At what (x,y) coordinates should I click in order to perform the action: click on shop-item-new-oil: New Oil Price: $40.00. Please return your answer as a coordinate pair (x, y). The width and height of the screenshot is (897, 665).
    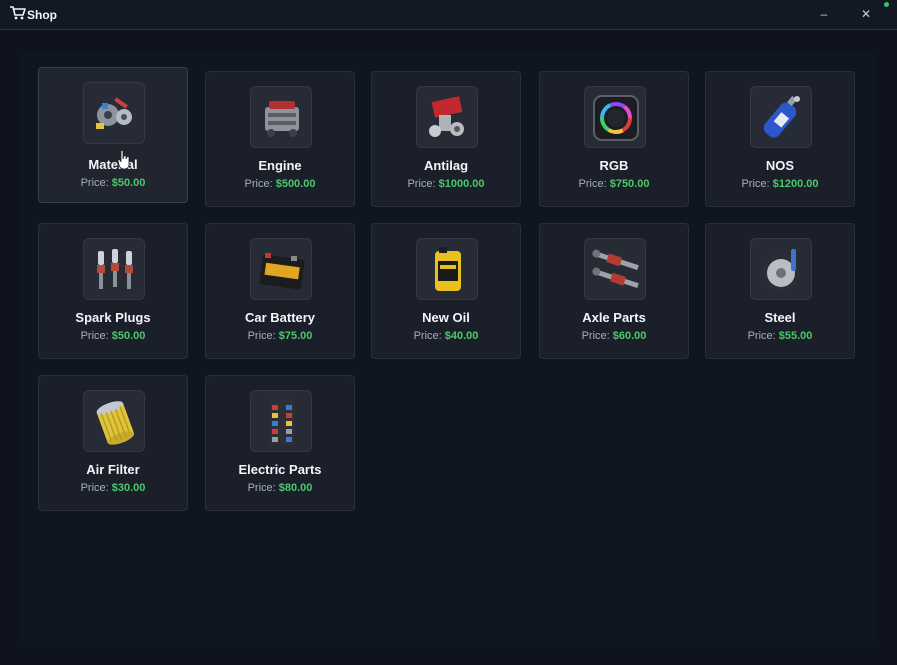
    Looking at the image, I should click on (446, 291).